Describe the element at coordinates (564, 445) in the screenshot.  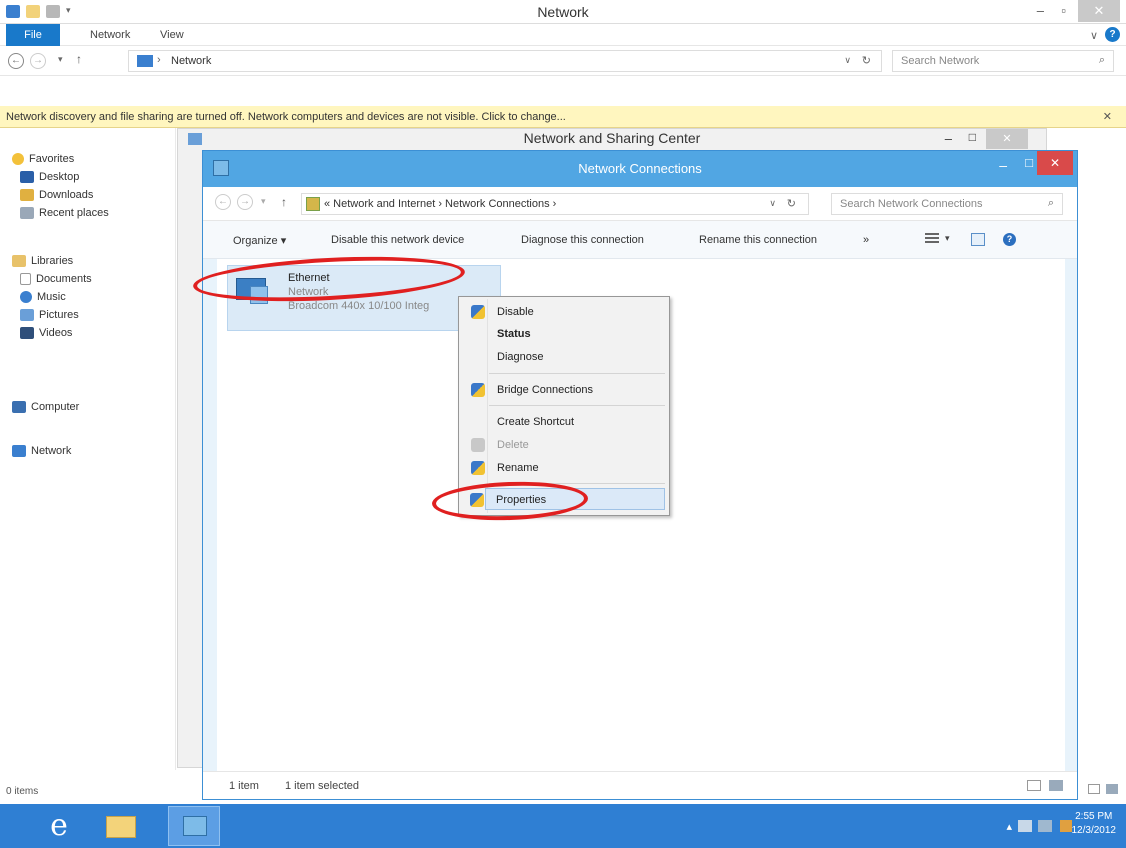
I see `menu-item-delete: Delete` at that location.